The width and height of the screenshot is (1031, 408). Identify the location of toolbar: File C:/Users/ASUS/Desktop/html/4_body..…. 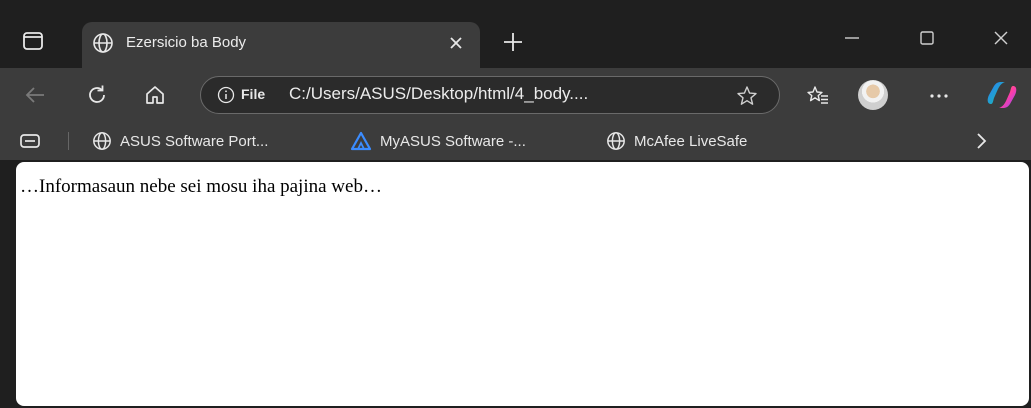
(515, 95).